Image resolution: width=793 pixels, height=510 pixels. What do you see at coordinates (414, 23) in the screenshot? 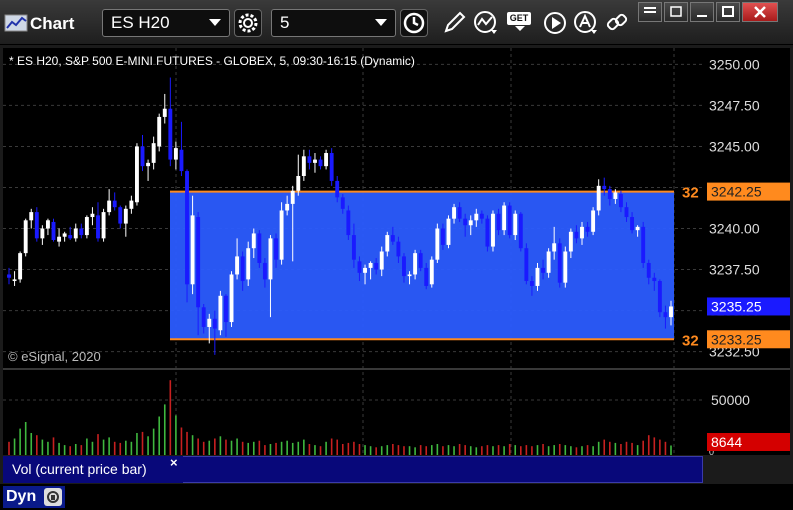
I see `time-template-button` at bounding box center [414, 23].